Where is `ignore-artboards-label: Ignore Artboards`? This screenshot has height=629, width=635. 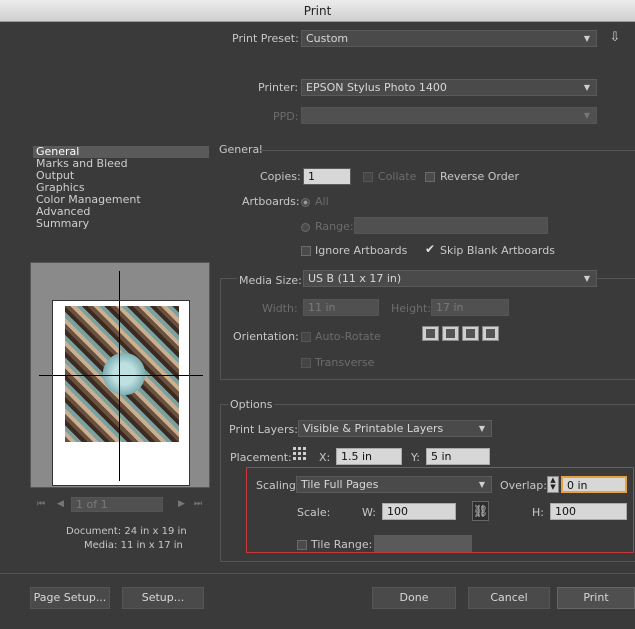
ignore-artboards-label: Ignore Artboards is located at coordinates (361, 250).